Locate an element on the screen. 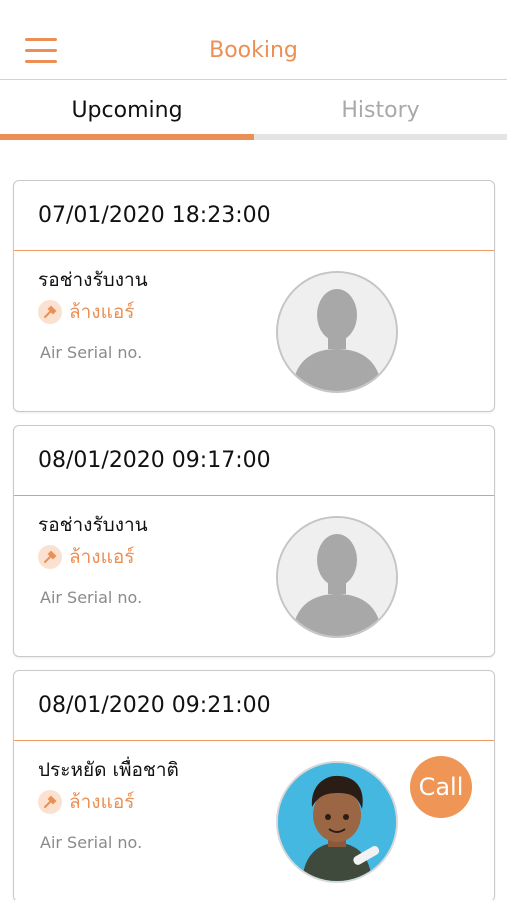 The height and width of the screenshot is (900, 507). booking-datetime: 08/01/2020 09:21:00 is located at coordinates (254, 706).